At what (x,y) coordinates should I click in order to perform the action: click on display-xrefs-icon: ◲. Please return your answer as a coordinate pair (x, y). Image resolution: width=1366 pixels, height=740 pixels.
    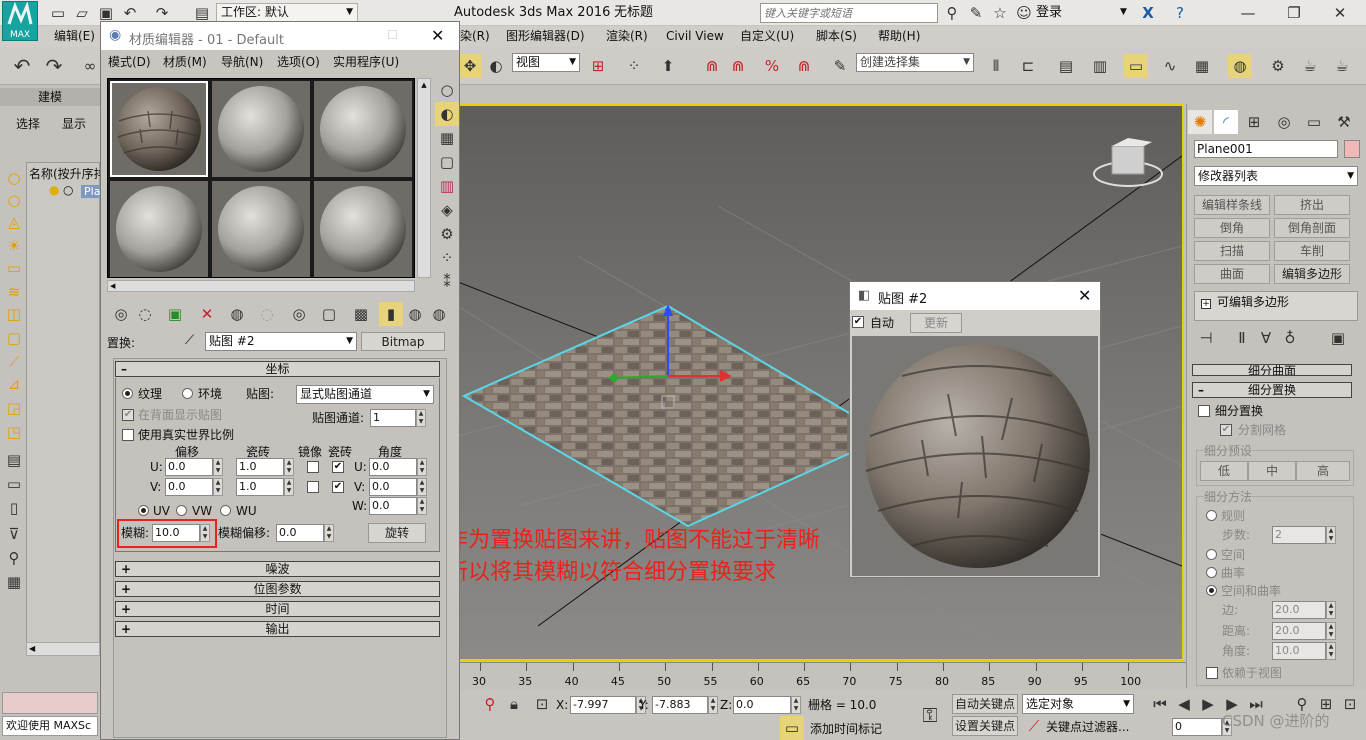
    Looking at the image, I should click on (14, 408).